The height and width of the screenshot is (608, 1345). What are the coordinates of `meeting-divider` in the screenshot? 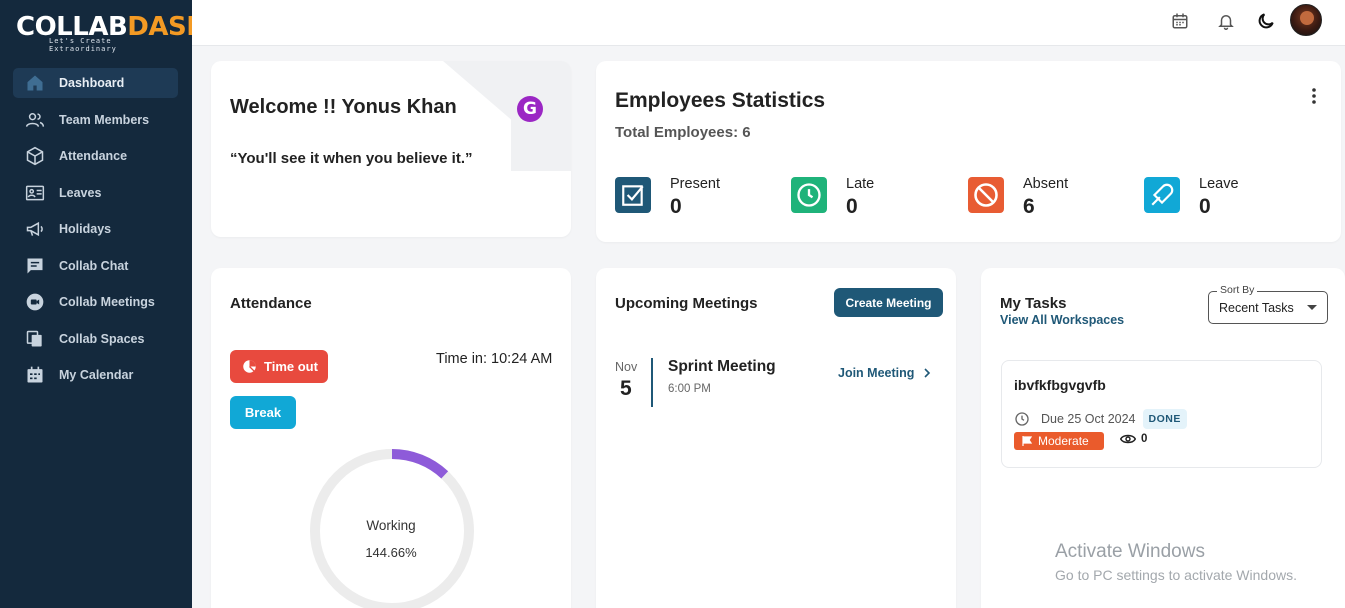 It's located at (652, 382).